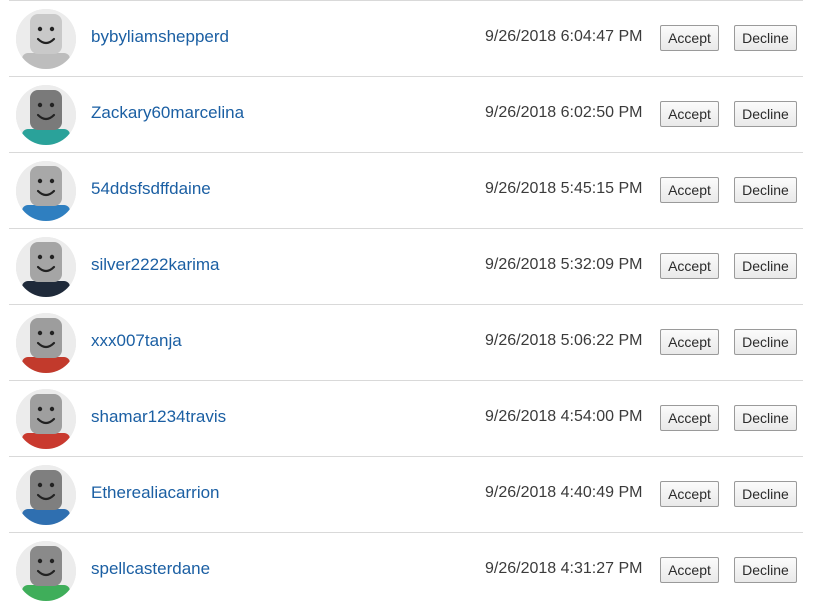 Image resolution: width=825 pixels, height=608 pixels. Describe the element at coordinates (564, 340) in the screenshot. I see `request-timestamp: 9/26/2018 5:06:22 PM` at that location.